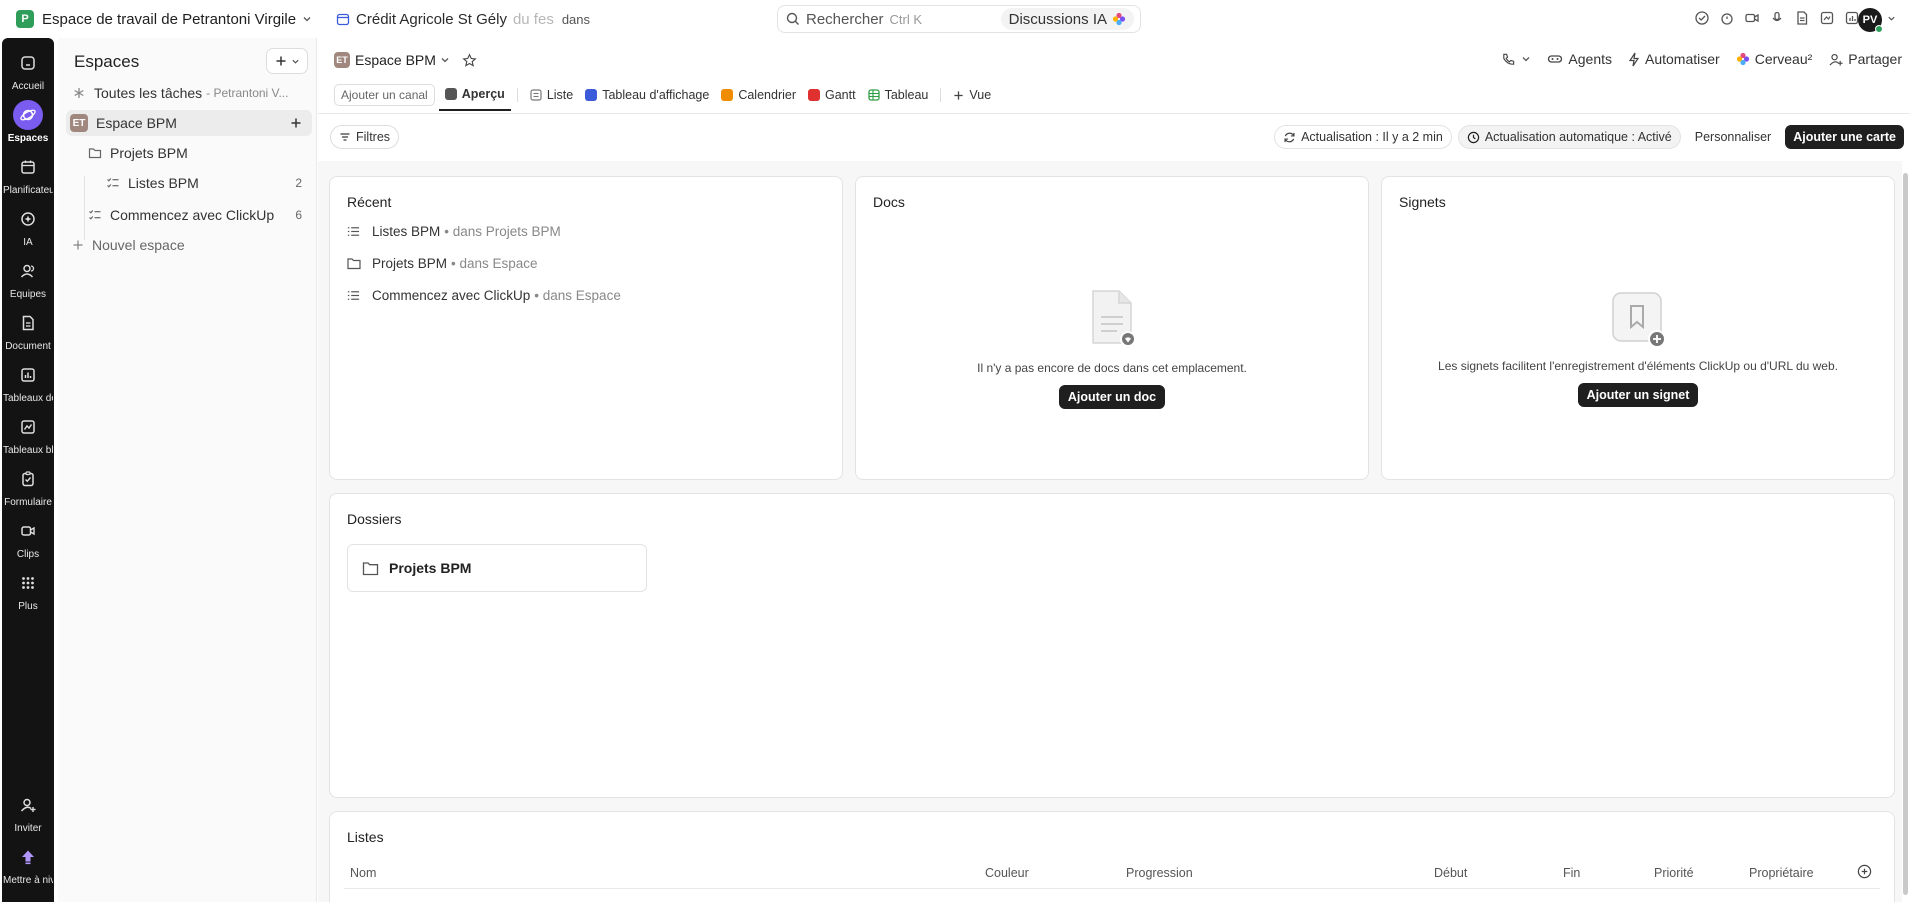 Image resolution: width=1910 pixels, height=902 pixels. What do you see at coordinates (483, 94) in the screenshot?
I see `tab-label: Aperçu` at bounding box center [483, 94].